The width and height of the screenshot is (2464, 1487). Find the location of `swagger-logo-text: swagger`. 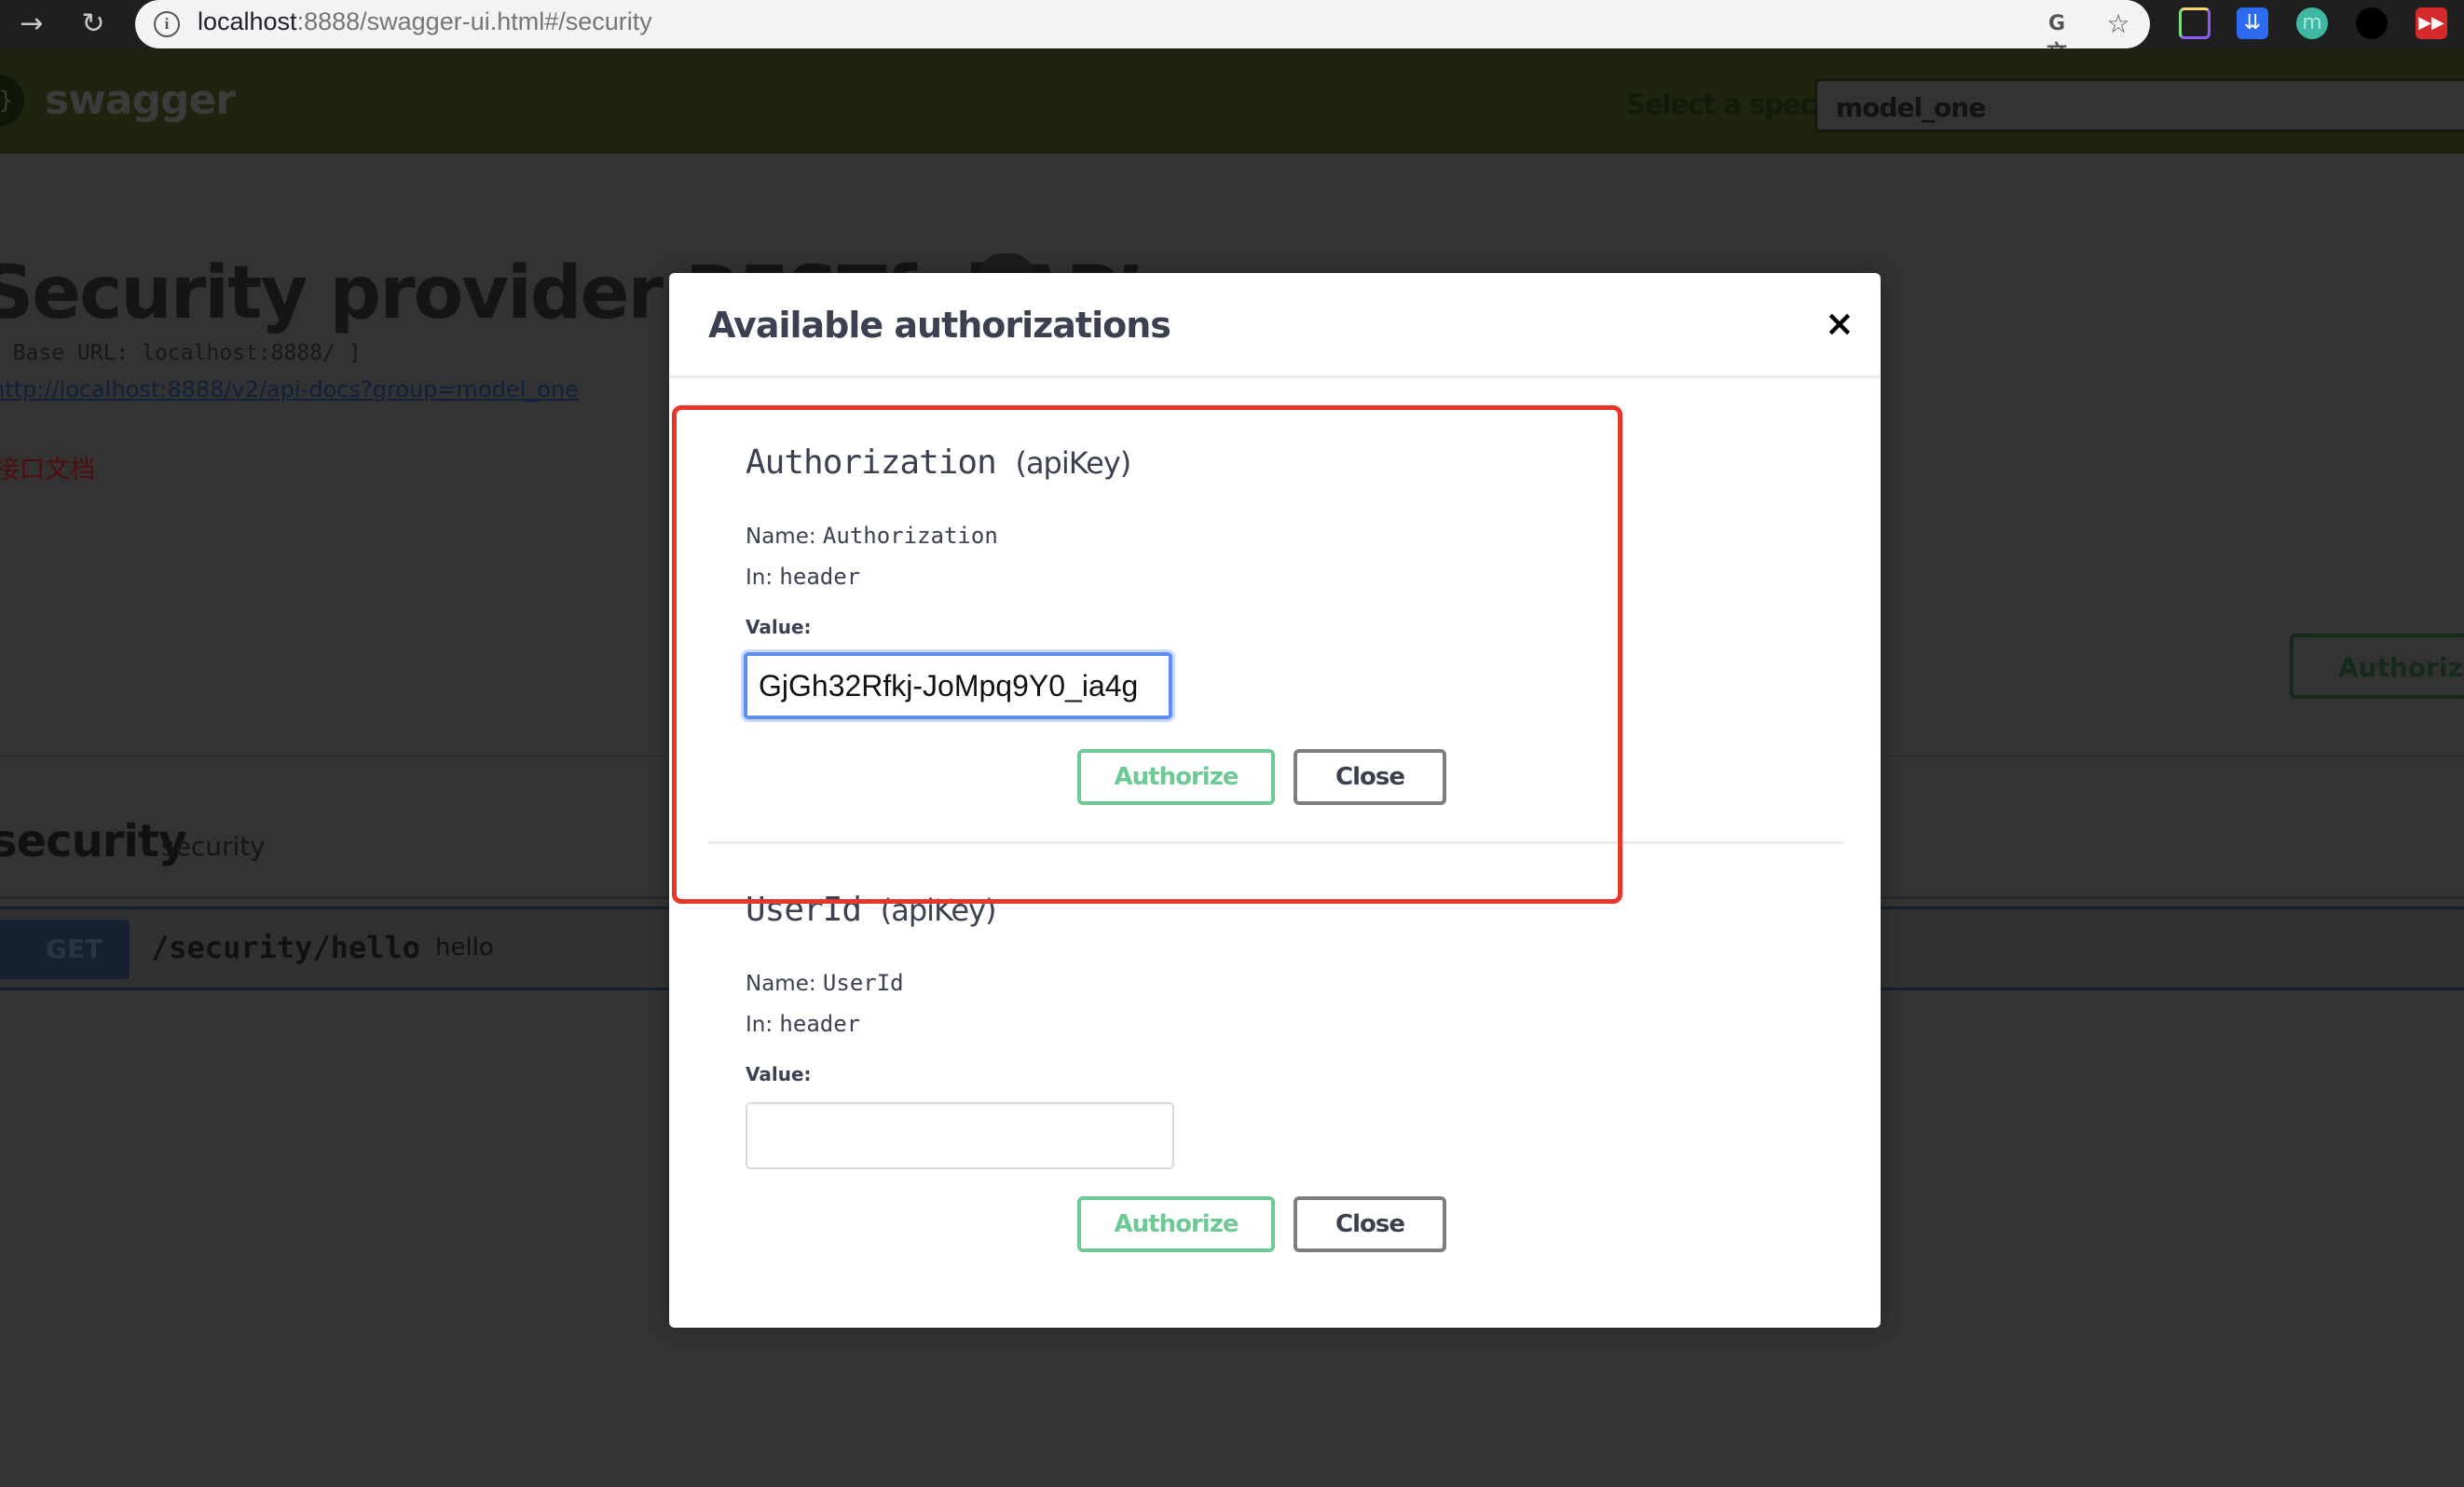

swagger-logo-text: swagger is located at coordinates (140, 100).